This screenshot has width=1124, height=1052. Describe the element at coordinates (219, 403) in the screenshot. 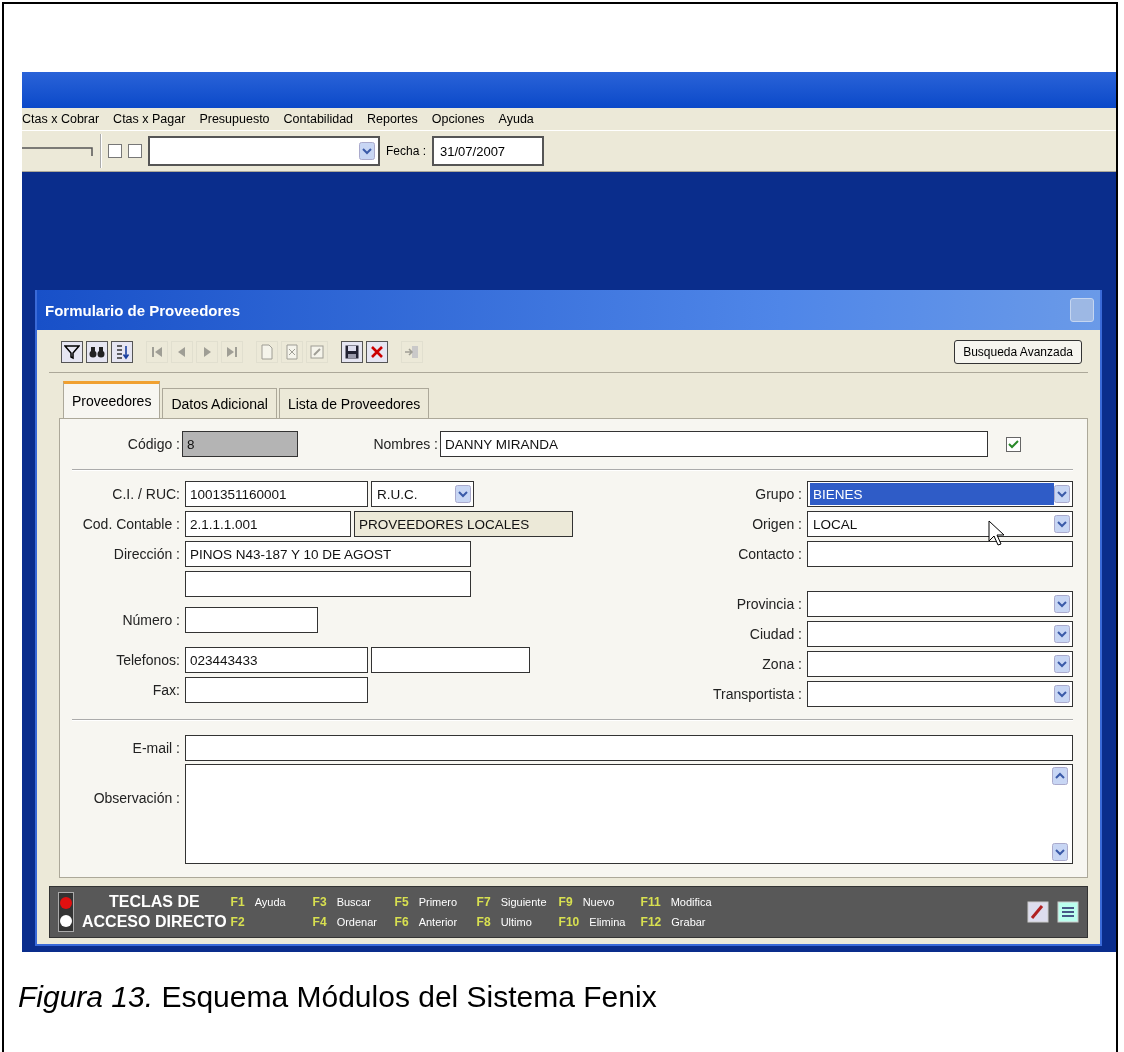

I see `tab: Datos Adicional` at that location.